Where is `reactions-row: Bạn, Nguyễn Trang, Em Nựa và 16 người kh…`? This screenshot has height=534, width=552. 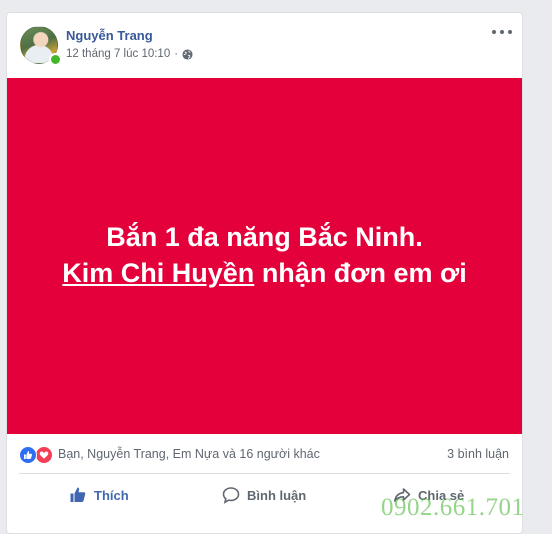 reactions-row: Bạn, Nguyễn Trang, Em Nựa và 16 người kh… is located at coordinates (264, 452).